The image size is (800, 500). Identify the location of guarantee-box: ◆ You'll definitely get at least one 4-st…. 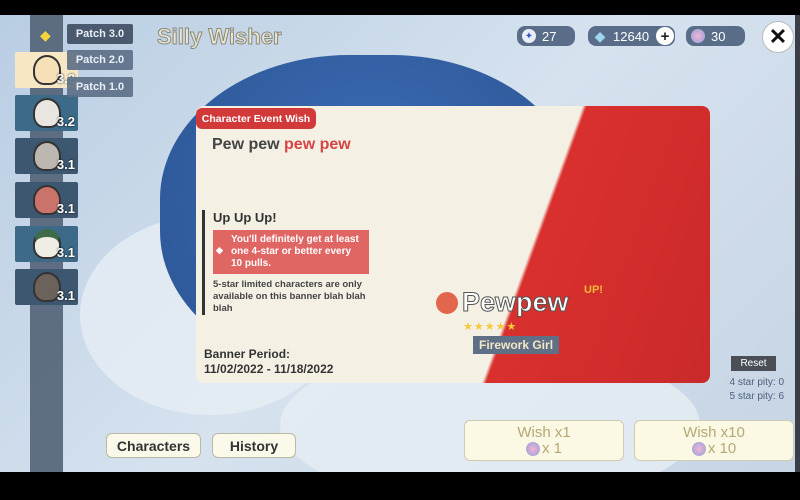
(291, 252).